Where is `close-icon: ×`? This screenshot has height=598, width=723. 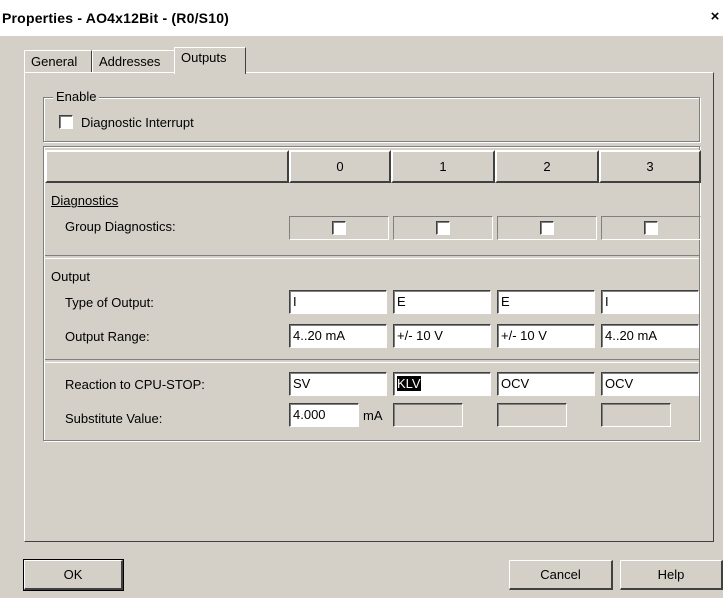
close-icon: × is located at coordinates (715, 17).